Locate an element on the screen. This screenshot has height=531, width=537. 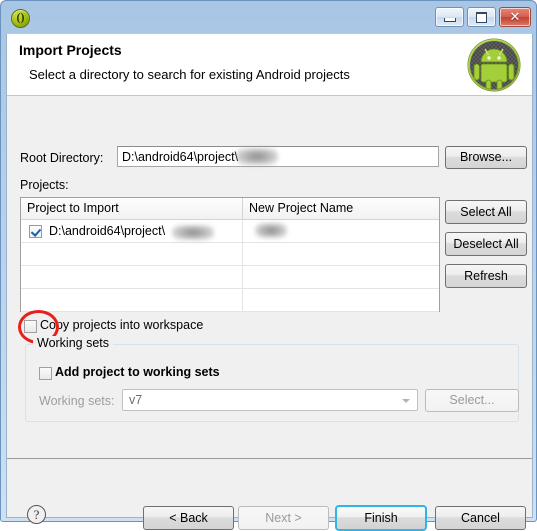
table-row: D:\android64\project\ is located at coordinates (230, 231).